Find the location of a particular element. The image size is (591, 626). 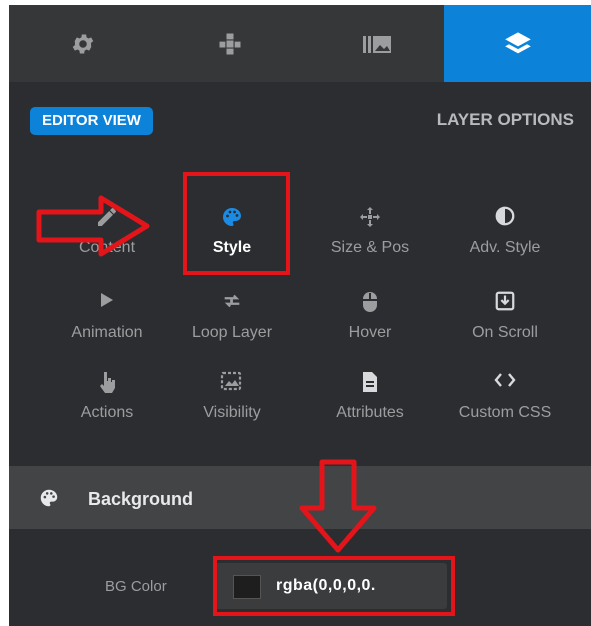

option-animation: Animation is located at coordinates (107, 316).